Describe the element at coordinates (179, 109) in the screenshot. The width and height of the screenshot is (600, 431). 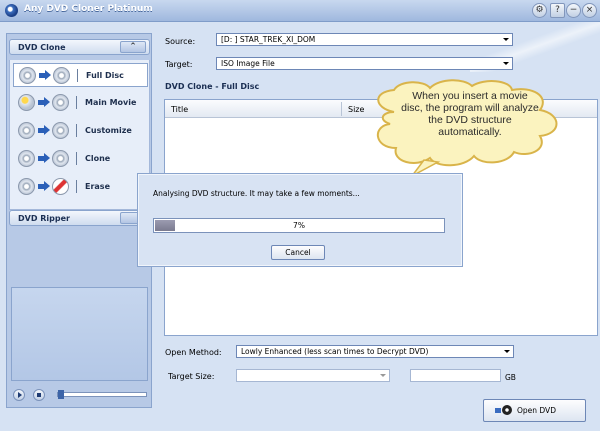
I see `column-header-title: Title` at that location.